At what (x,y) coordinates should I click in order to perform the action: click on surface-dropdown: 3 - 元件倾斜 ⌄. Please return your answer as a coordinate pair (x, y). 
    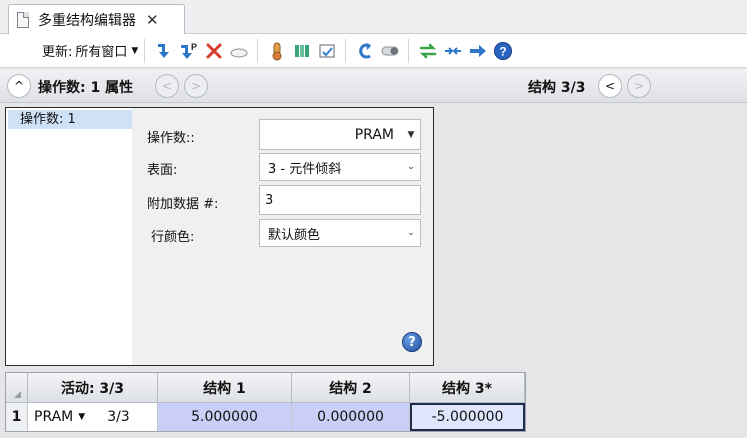
    Looking at the image, I should click on (340, 167).